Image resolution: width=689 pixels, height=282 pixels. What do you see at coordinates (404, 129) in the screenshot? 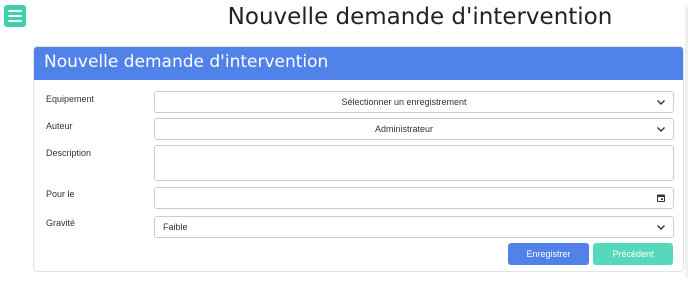
I see `auteur-value: Administrateur` at bounding box center [404, 129].